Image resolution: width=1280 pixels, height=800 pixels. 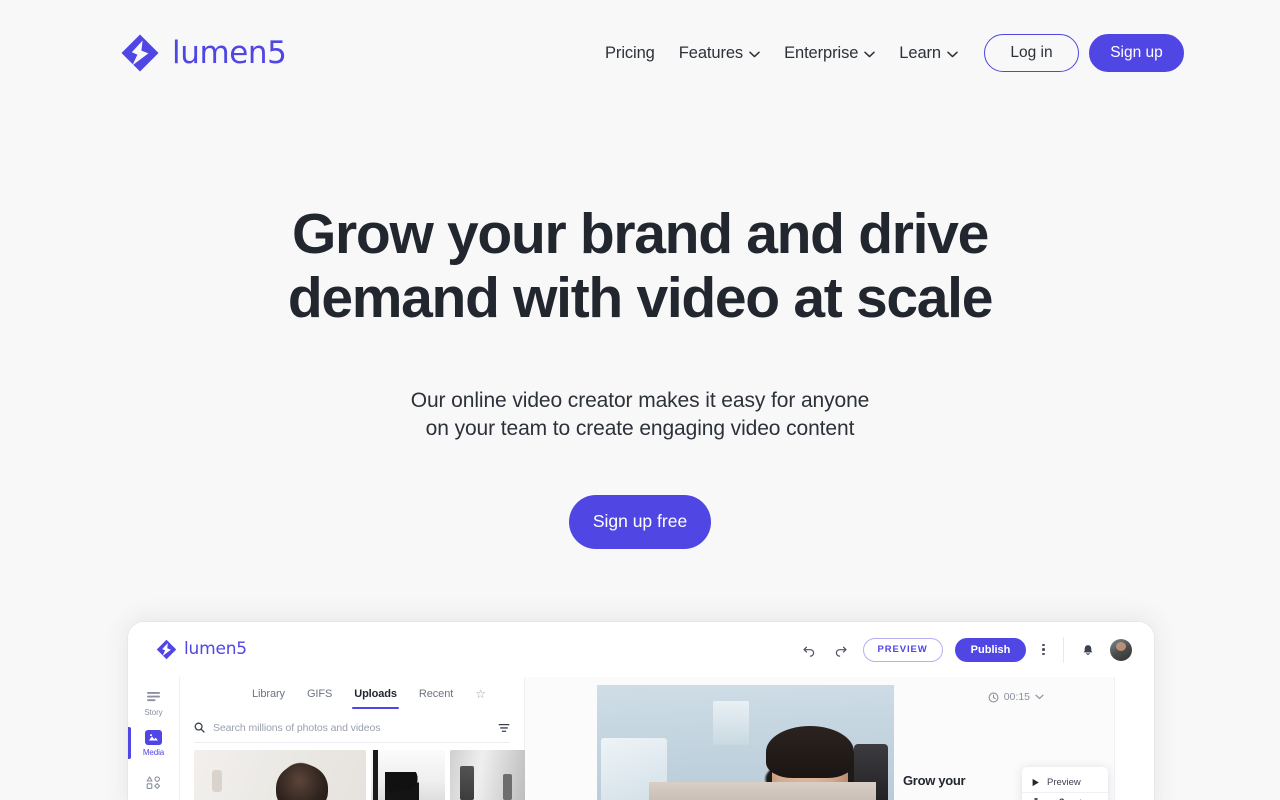 I want to click on brand-name: lumen5, so click(x=229, y=52).